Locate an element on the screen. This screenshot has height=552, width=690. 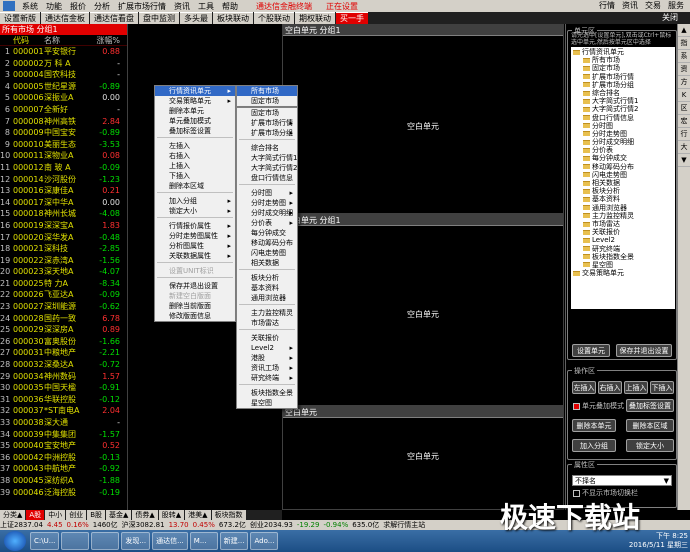
side-tool-button: 宏 is located at coordinates (684, 121).